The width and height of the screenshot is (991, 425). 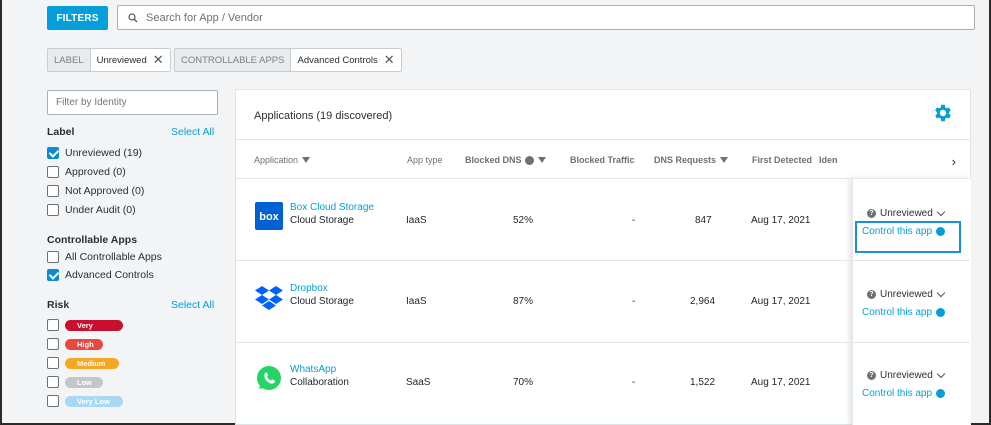 I want to click on controllable-section-title: Controllable Apps, so click(x=92, y=240).